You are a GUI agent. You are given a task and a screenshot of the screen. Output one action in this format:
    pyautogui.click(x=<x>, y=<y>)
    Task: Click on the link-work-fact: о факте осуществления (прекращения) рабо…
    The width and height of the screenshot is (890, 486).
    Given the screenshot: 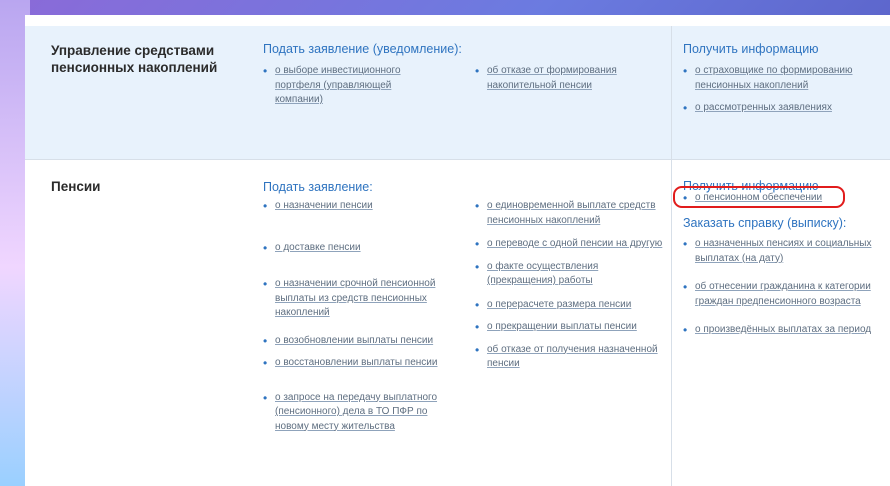 What is the action you would take?
    pyautogui.click(x=542, y=274)
    